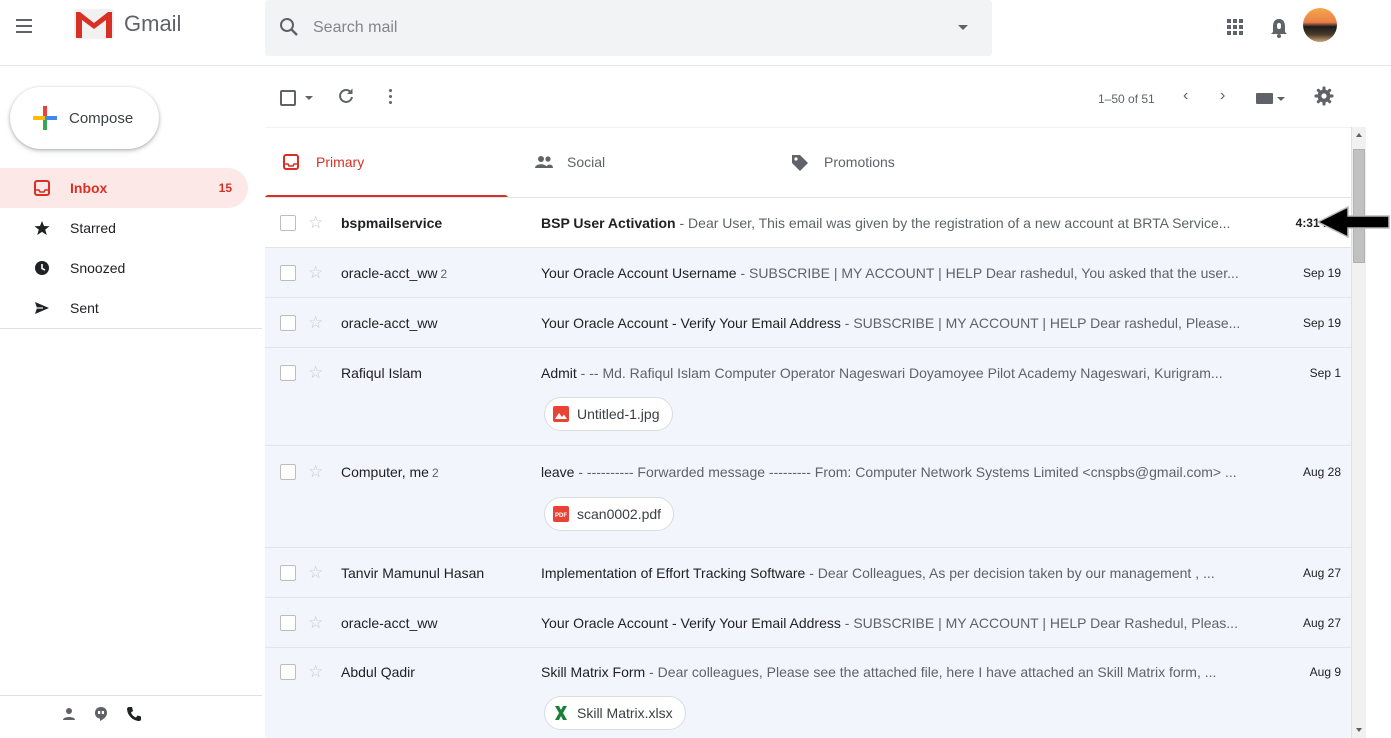  I want to click on main-menu-icon, so click(24, 26).